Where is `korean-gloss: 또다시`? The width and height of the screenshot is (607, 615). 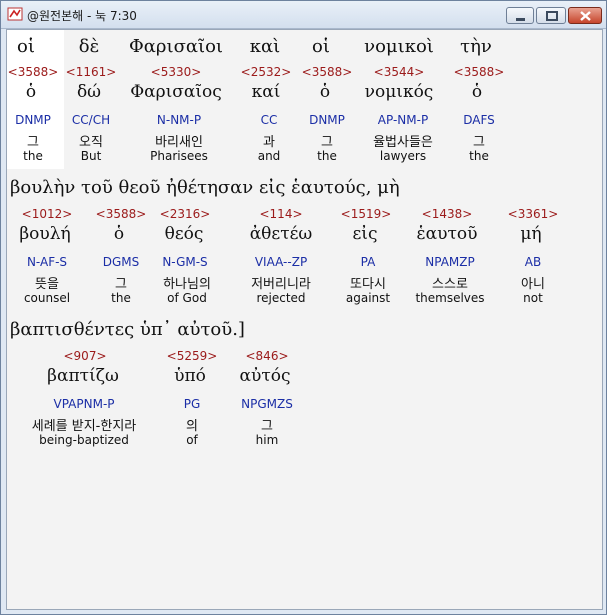
korean-gloss: 또다시 is located at coordinates (368, 284).